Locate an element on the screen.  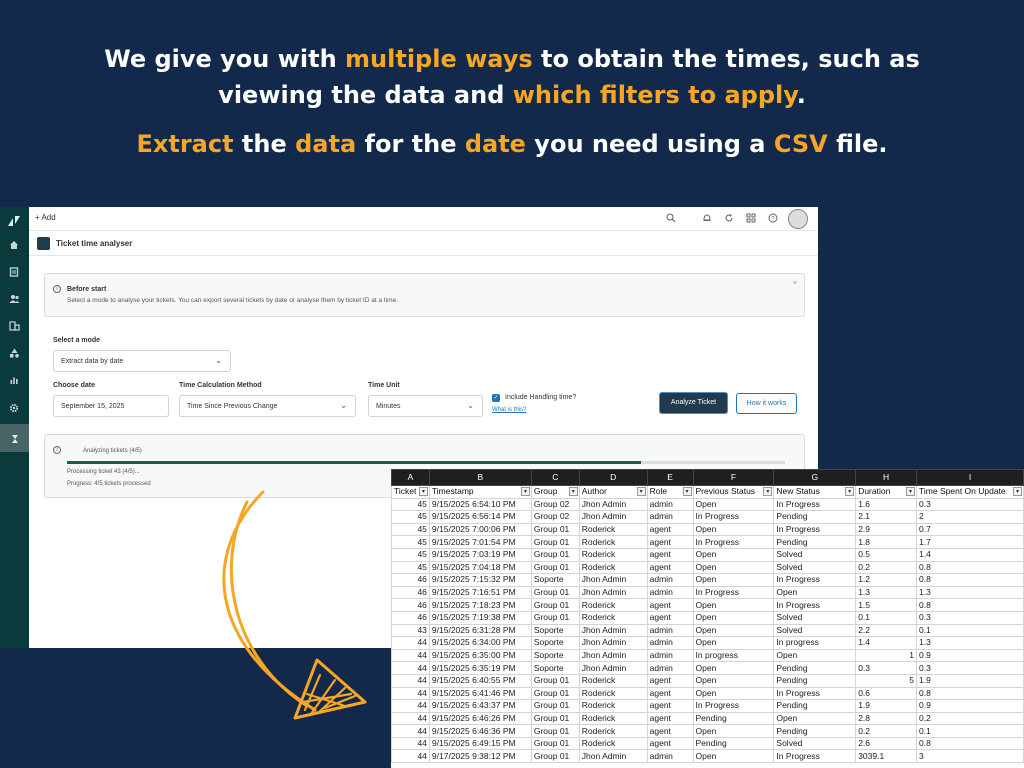
analyze-ticket-button: Analyze Ticket is located at coordinates (693, 403).